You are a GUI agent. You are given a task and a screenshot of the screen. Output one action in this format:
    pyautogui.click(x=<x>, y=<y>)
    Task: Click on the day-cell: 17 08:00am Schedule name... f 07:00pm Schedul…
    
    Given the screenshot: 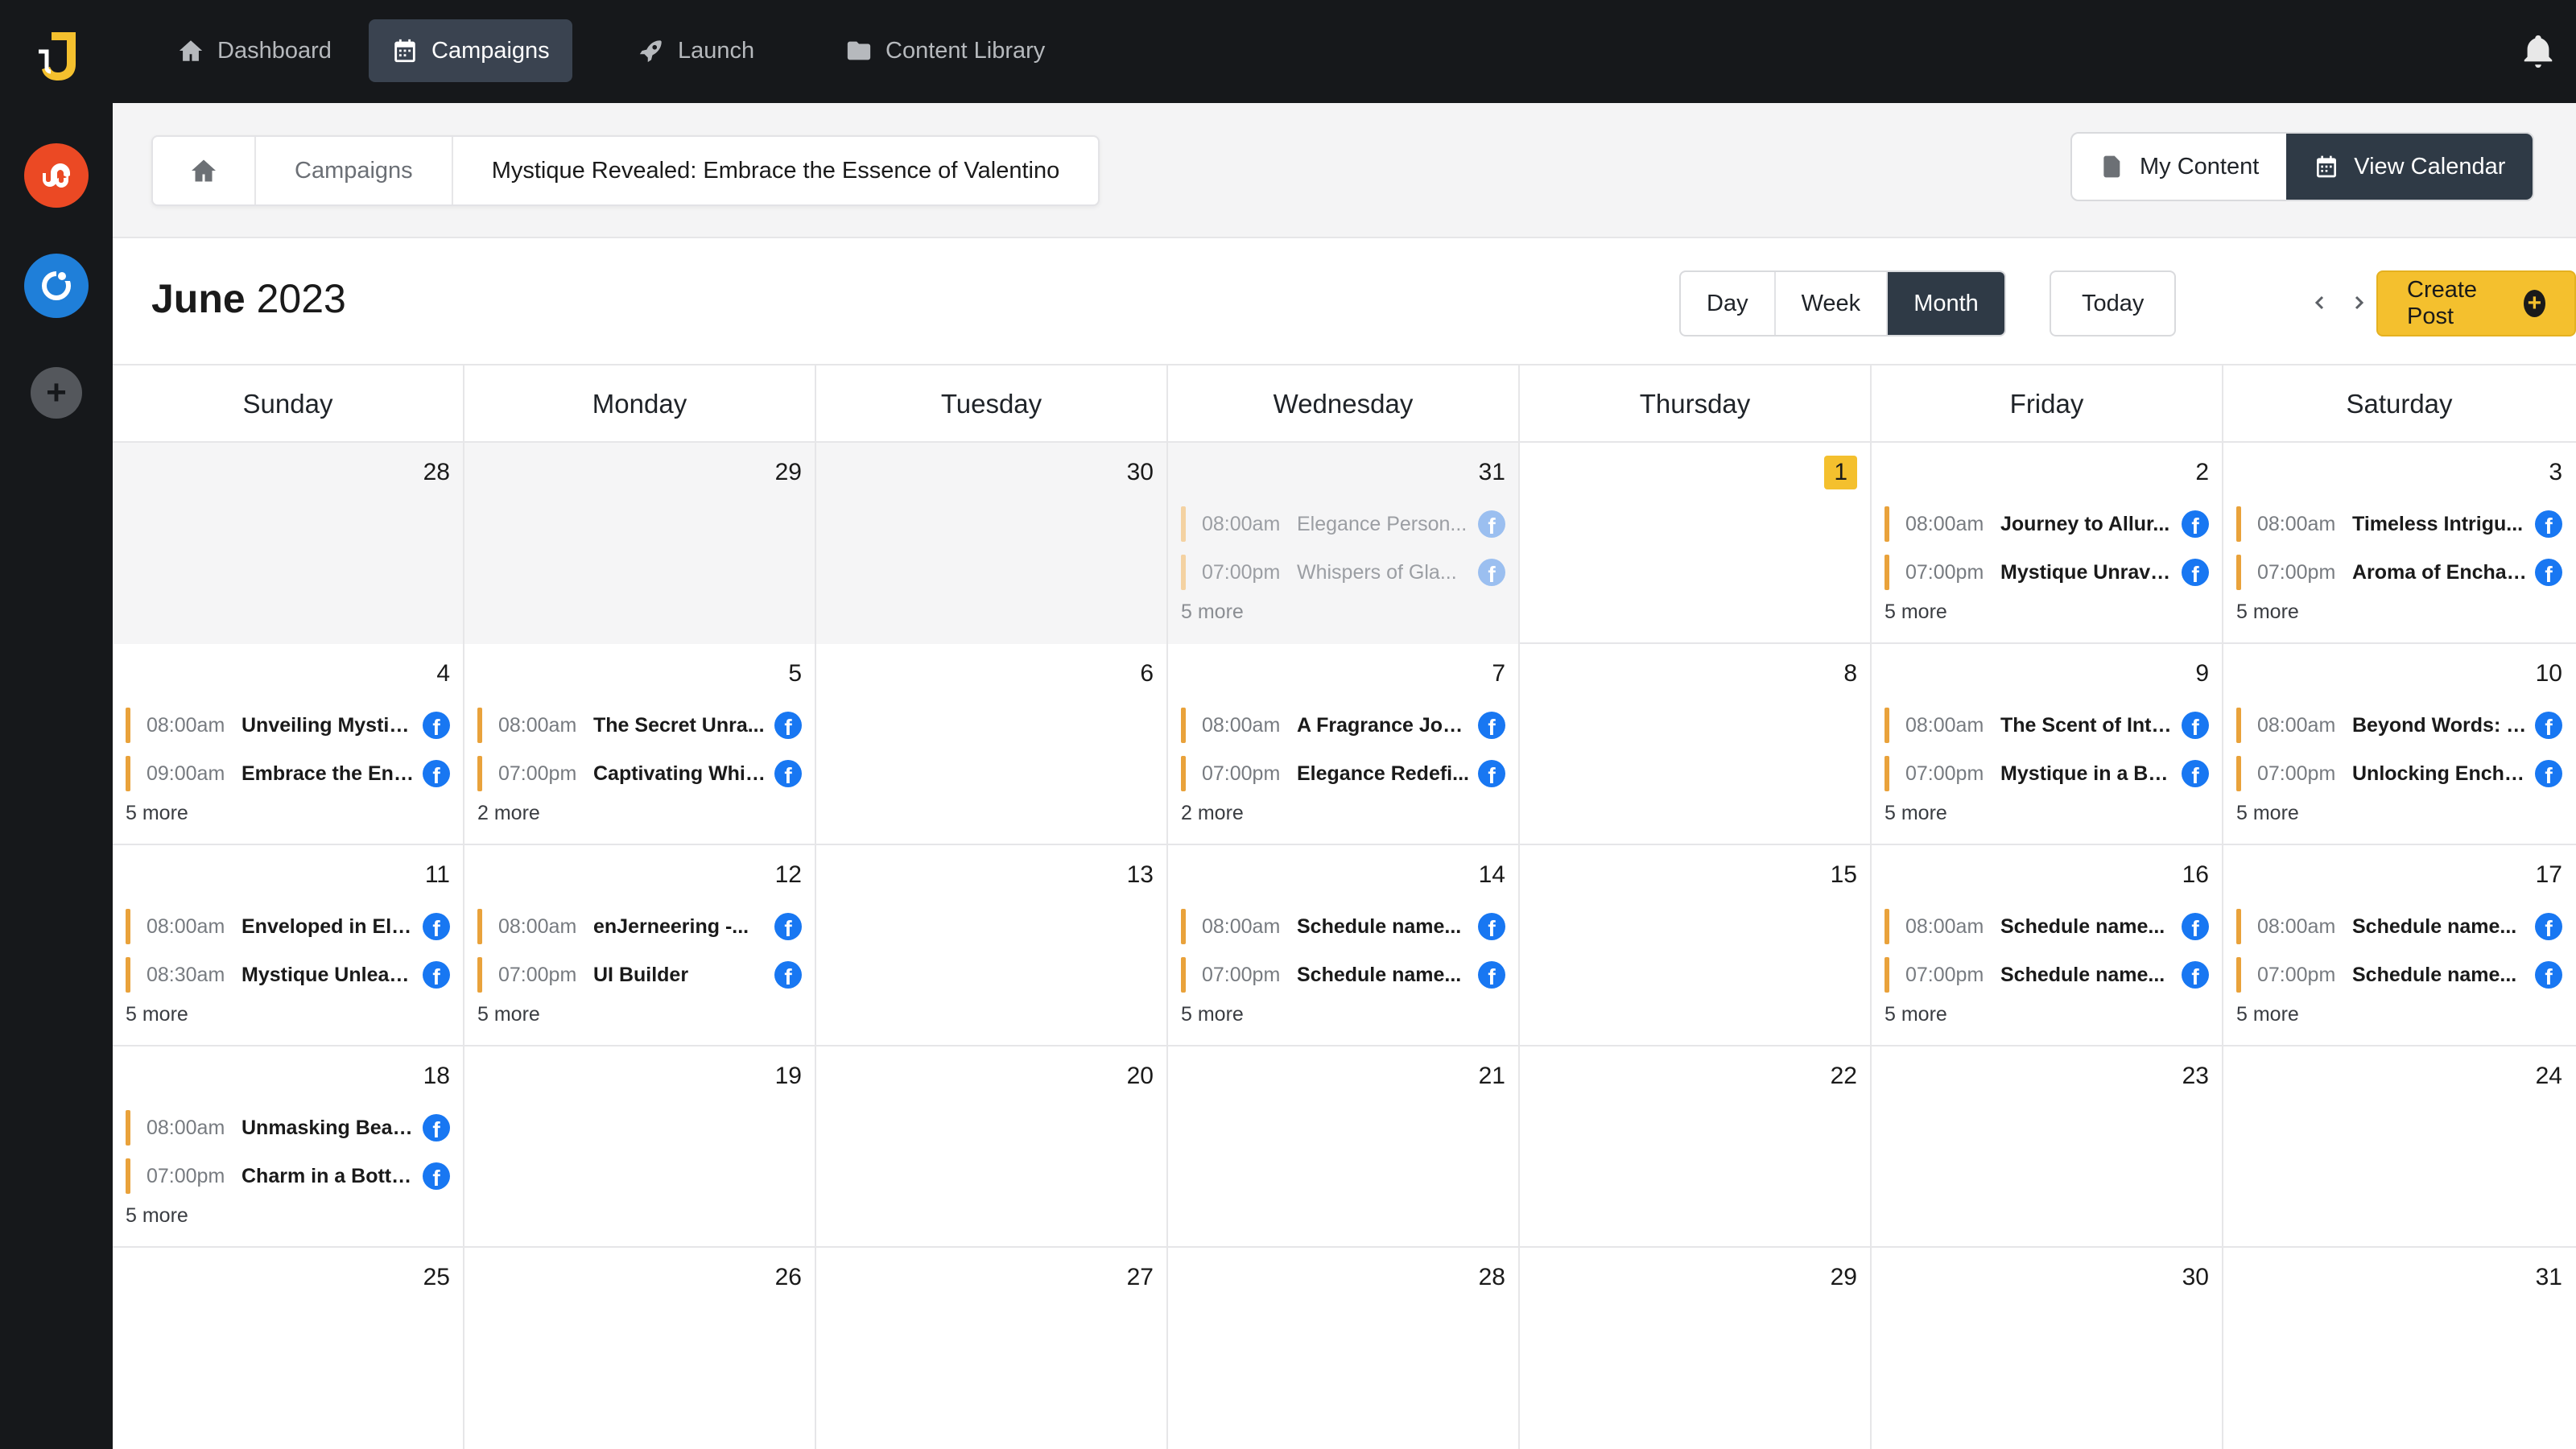 What is the action you would take?
    pyautogui.click(x=2399, y=945)
    